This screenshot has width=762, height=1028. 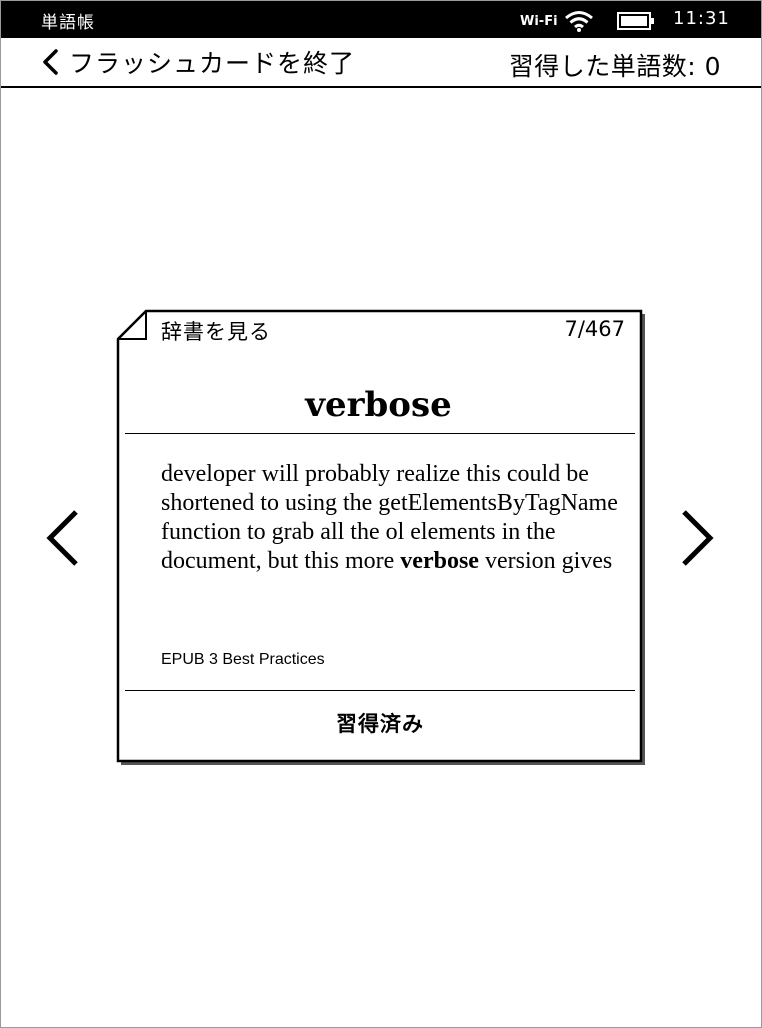 What do you see at coordinates (696, 538) in the screenshot?
I see `next-card-button` at bounding box center [696, 538].